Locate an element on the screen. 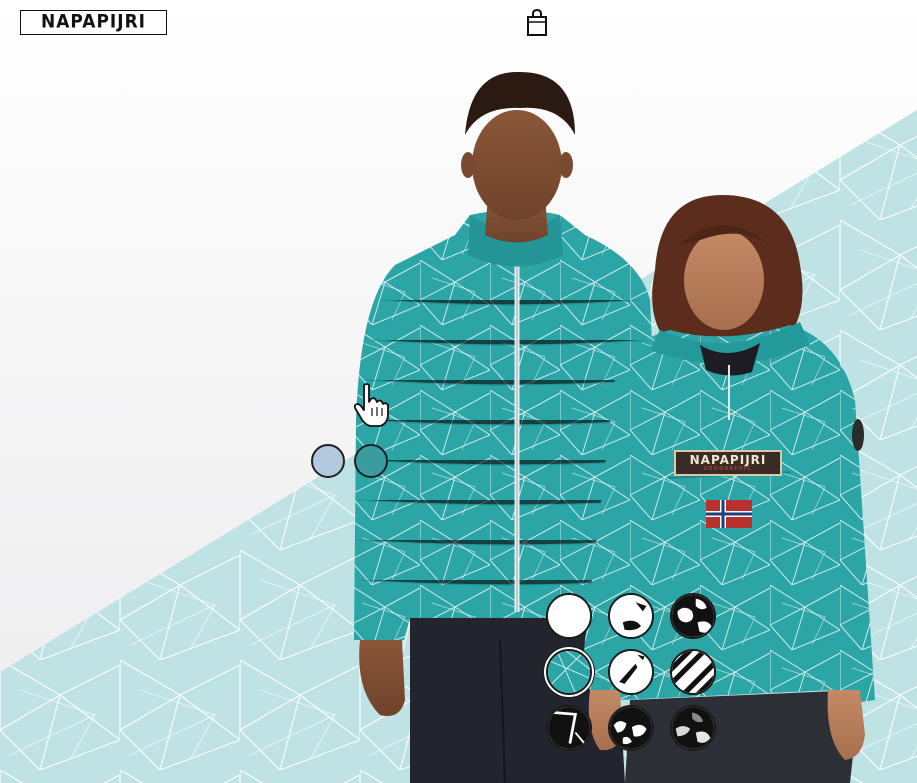 The image size is (917, 783). jacket-brand-badge: NAPAPIJRI GEOGRAPHIC is located at coordinates (728, 463).